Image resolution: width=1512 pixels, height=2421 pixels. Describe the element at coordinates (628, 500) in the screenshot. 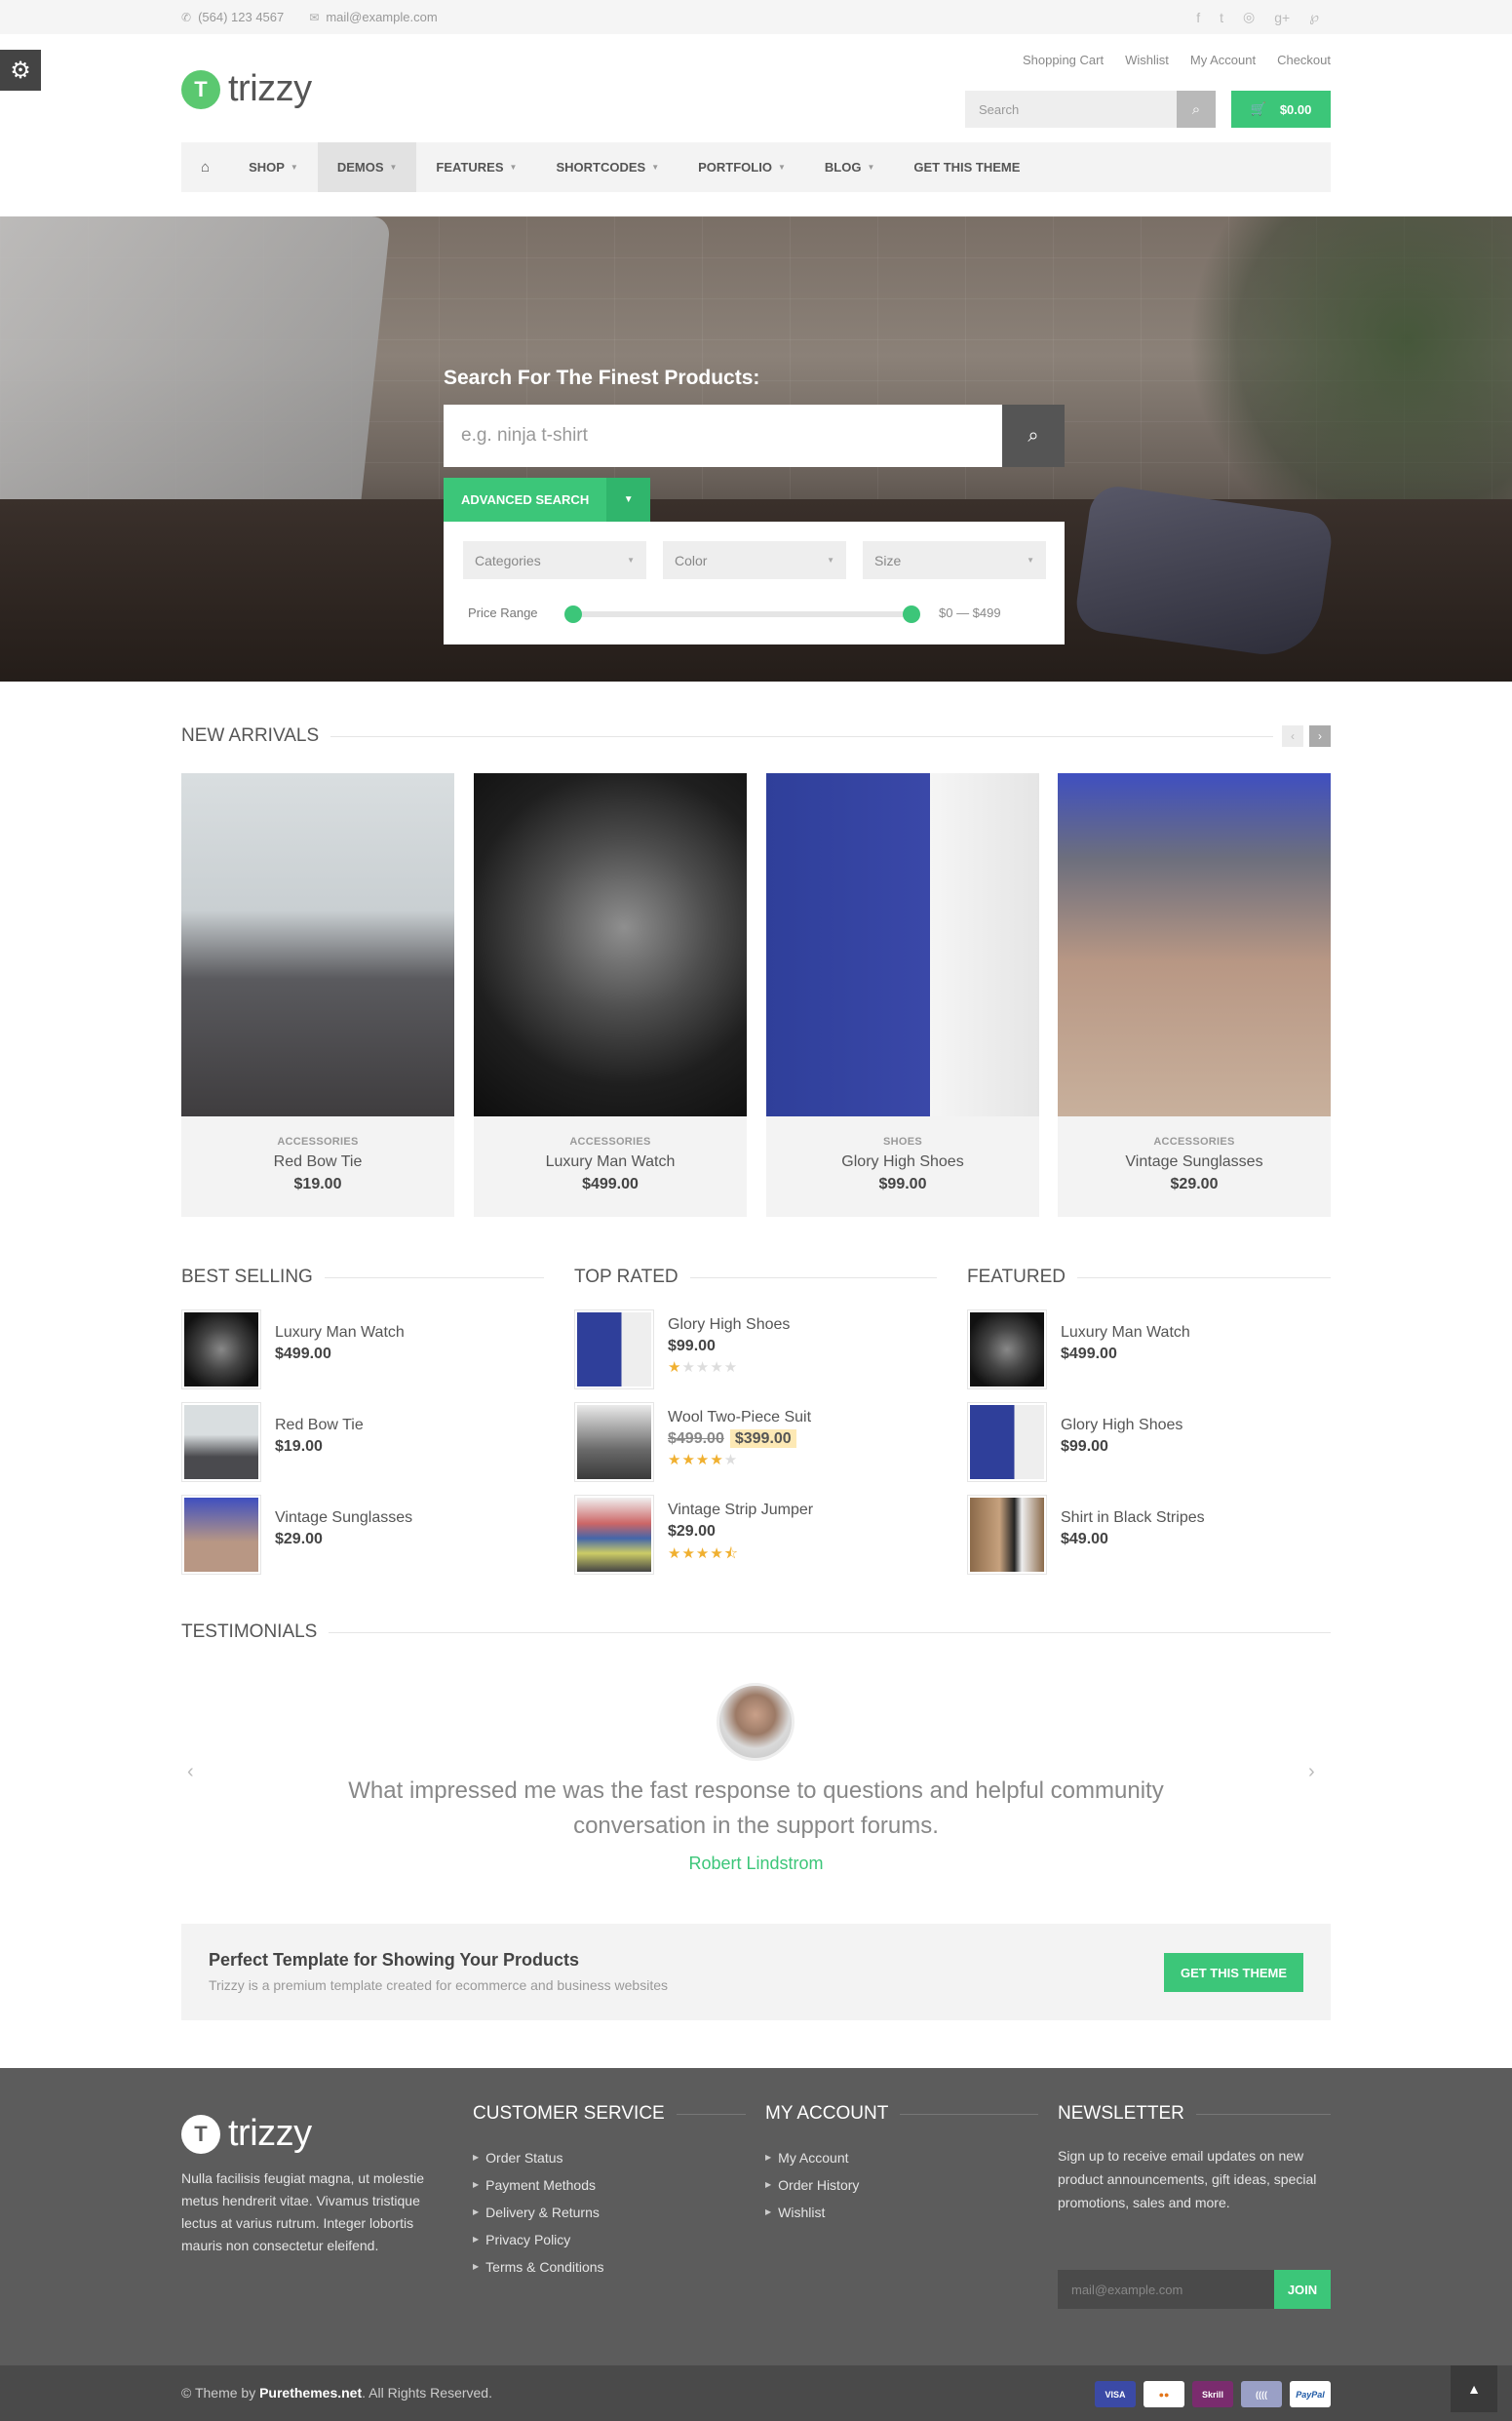

I see `caret-down-icon: ▼` at that location.